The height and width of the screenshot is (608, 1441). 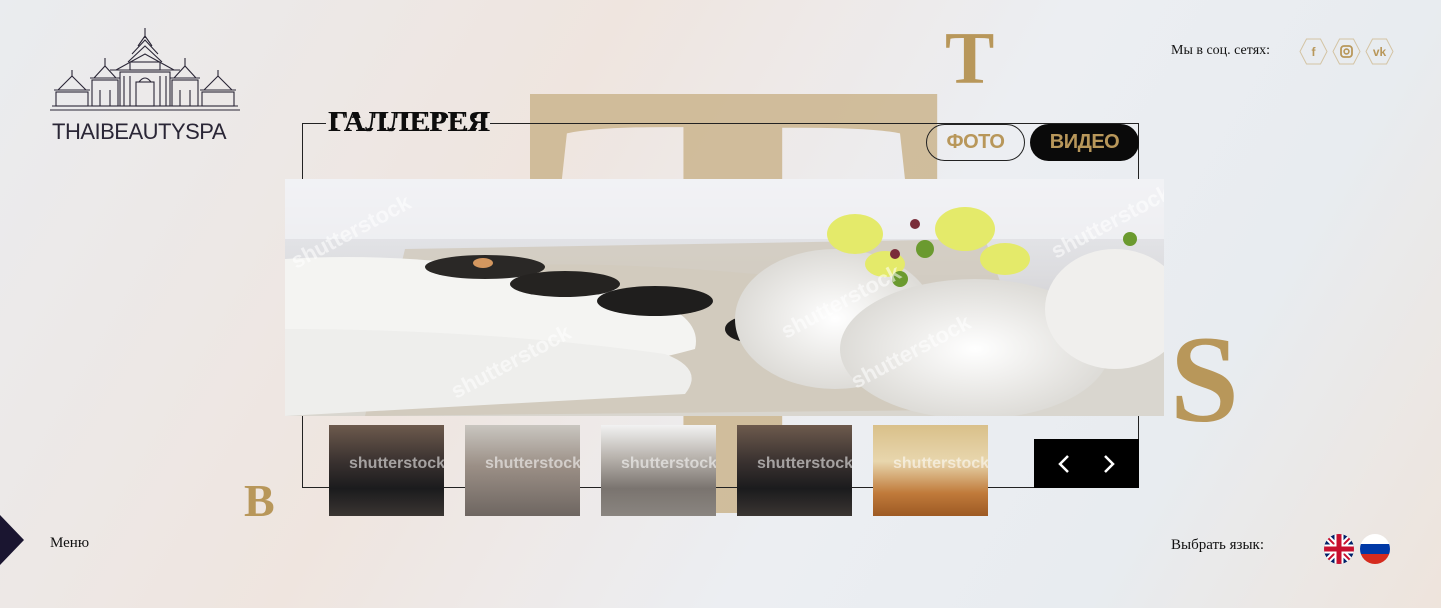 I want to click on tab-photo: ФОТО, so click(x=975, y=142).